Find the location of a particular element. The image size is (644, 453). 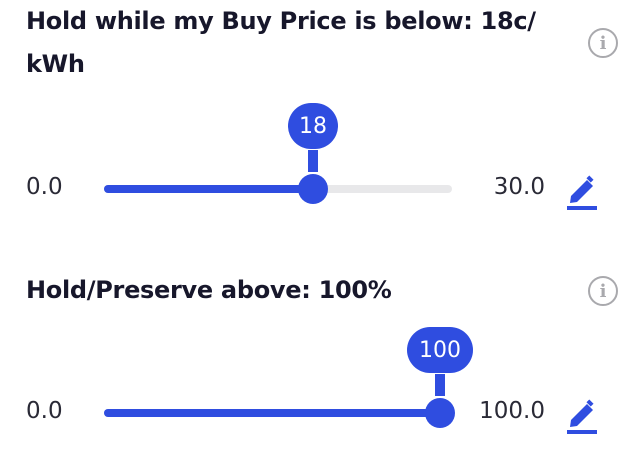

buy-price-value-bubble: 18 is located at coordinates (313, 126).